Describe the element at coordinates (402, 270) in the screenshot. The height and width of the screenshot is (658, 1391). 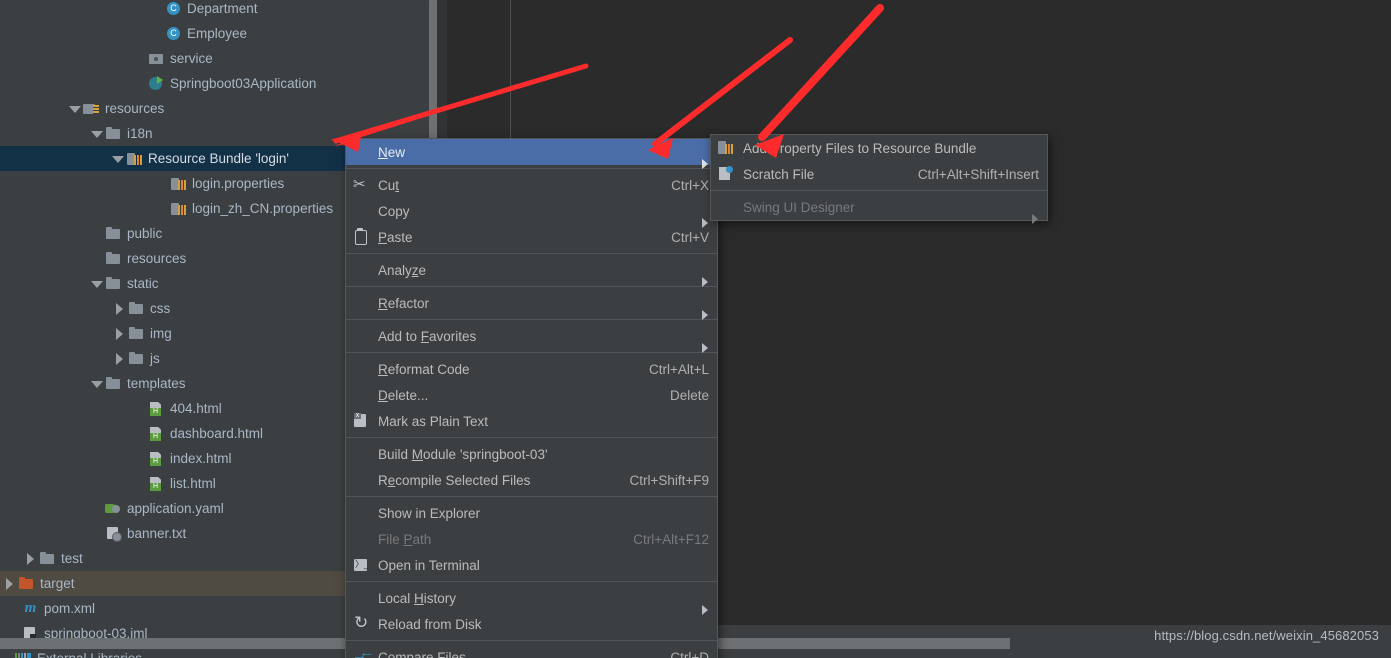
I see `menu-item-label: Analyze` at that location.